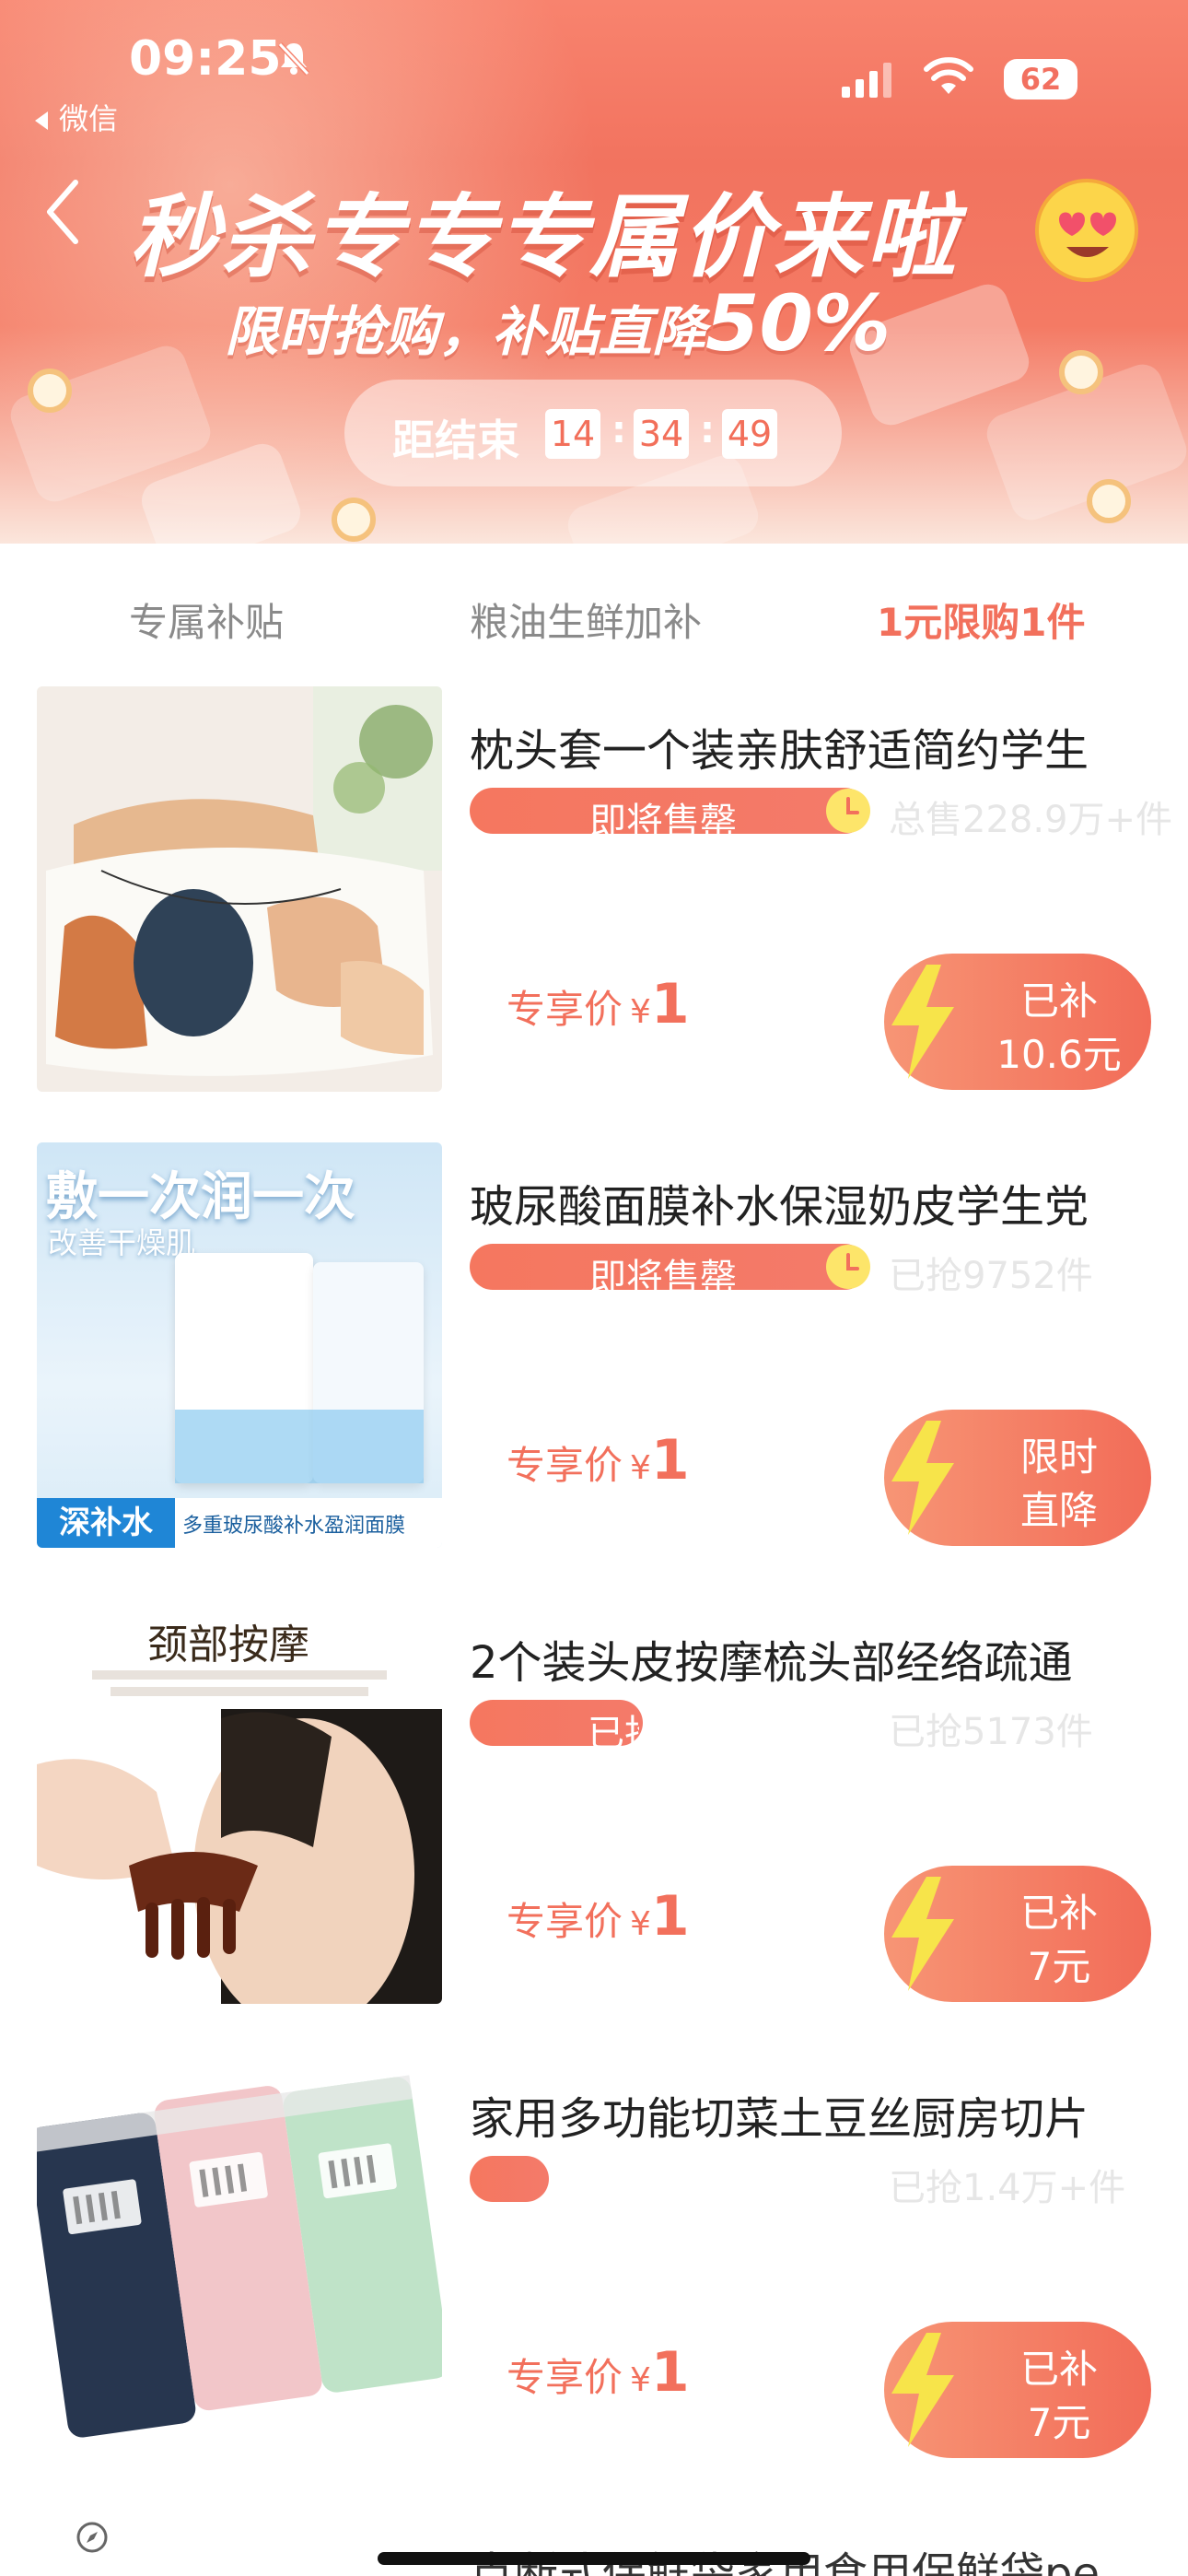  What do you see at coordinates (1058, 1510) in the screenshot?
I see `subsidy-amount: 直降` at bounding box center [1058, 1510].